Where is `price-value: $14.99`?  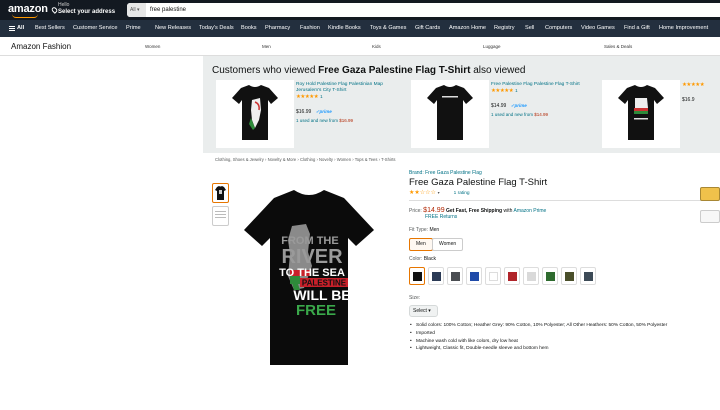
price-value: $14.99 is located at coordinates (434, 210).